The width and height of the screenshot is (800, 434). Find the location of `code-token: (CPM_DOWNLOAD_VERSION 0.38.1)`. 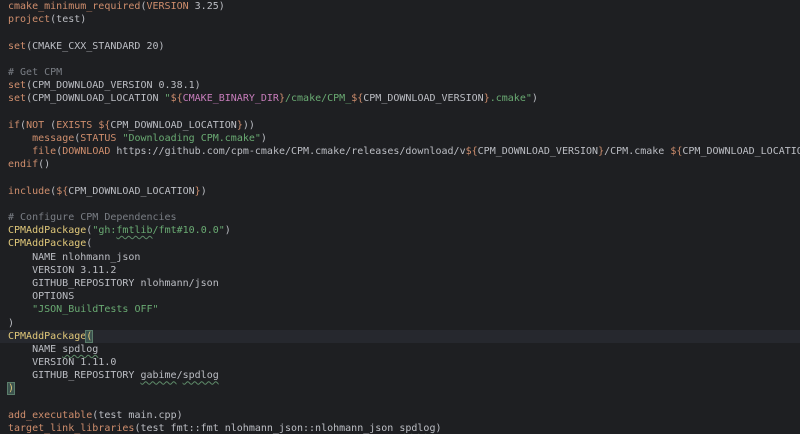

code-token: (CPM_DOWNLOAD_VERSION 0.38.1) is located at coordinates (113, 86).